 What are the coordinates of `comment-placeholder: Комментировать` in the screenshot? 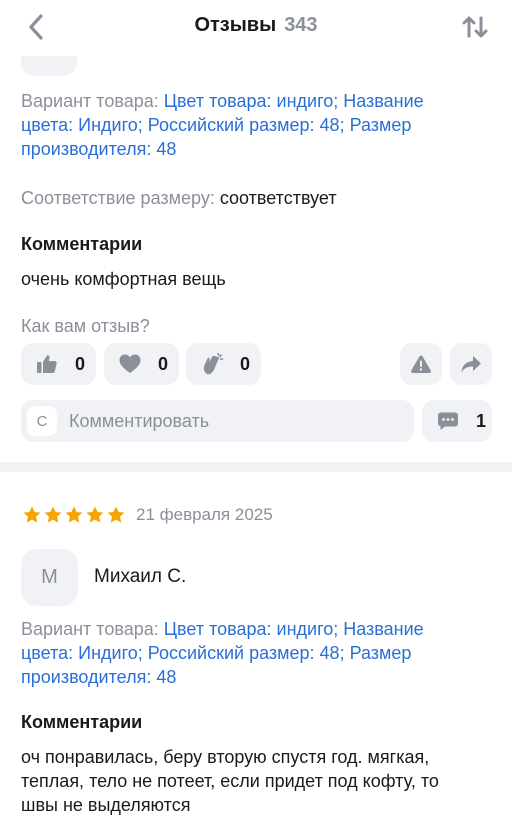 It's located at (139, 420).